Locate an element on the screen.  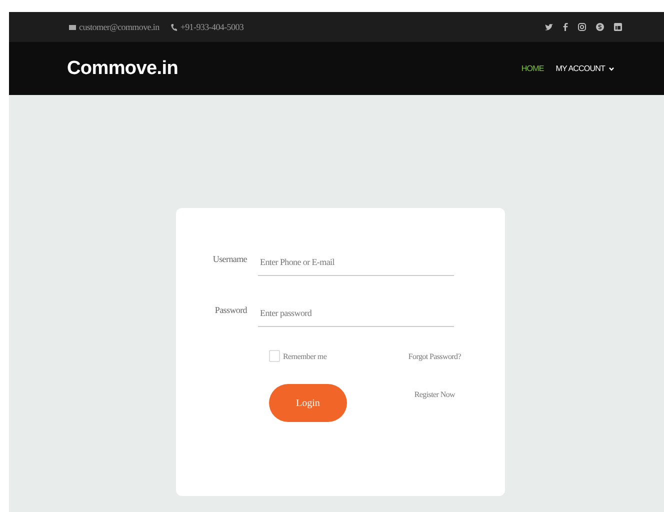
field-label: Password is located at coordinates (231, 309).